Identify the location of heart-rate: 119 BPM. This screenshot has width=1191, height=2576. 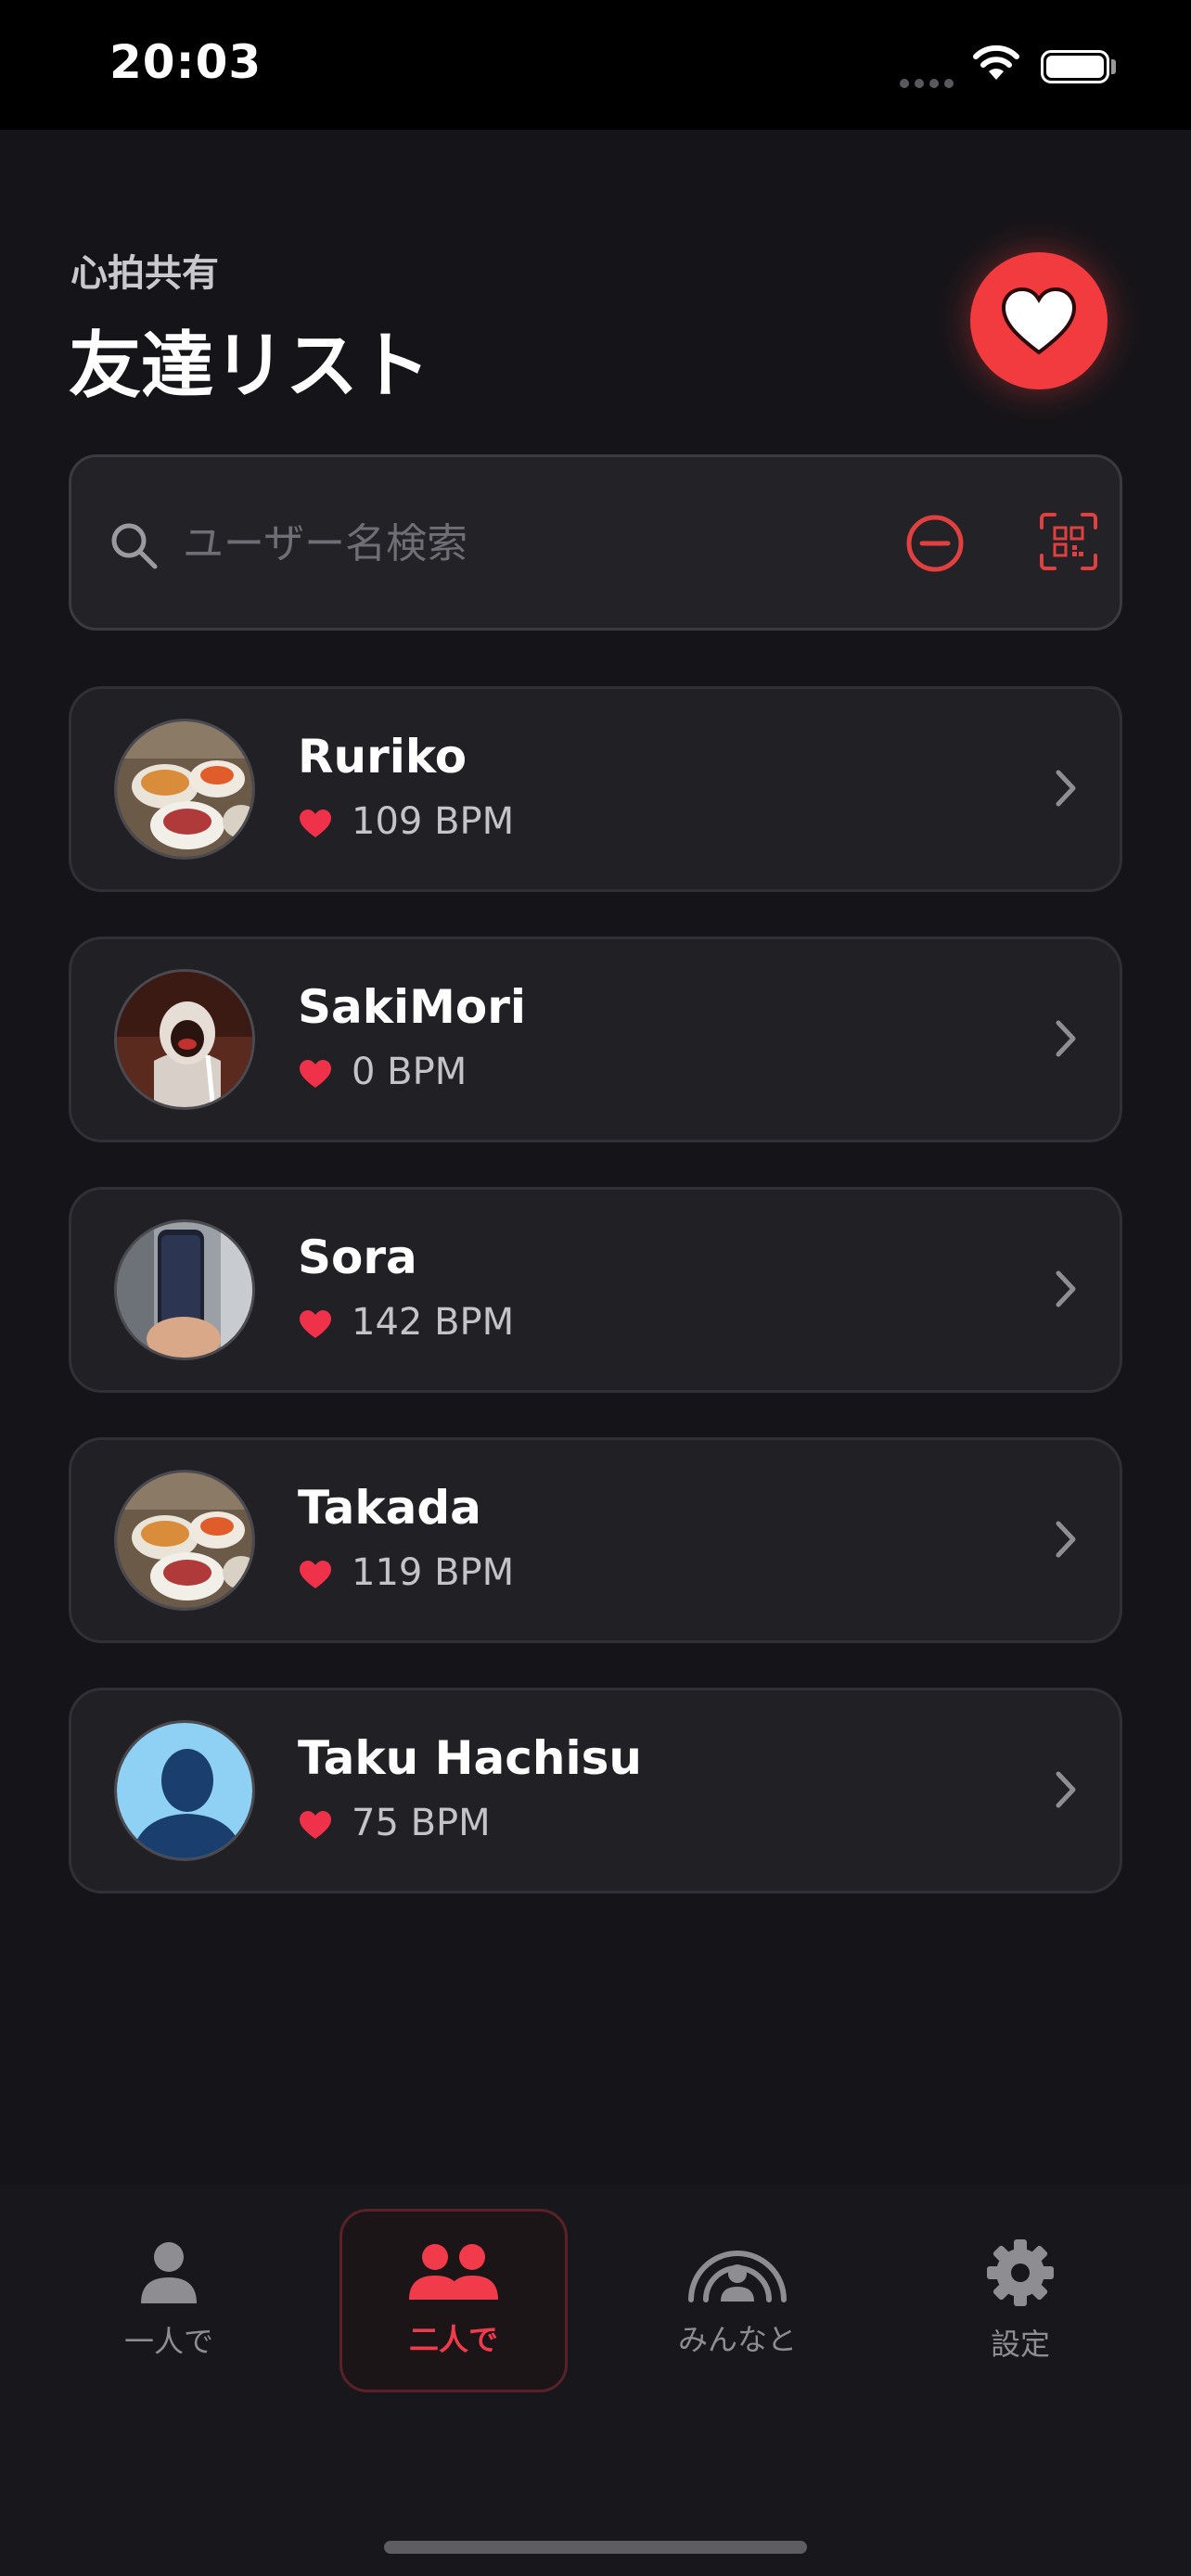
(406, 1572).